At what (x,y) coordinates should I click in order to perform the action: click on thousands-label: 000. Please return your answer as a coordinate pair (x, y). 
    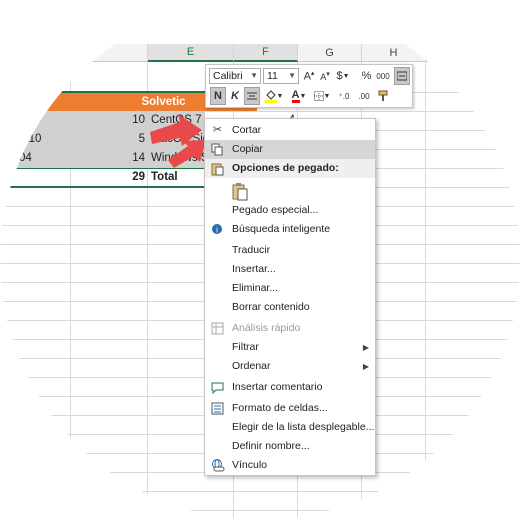
    Looking at the image, I should click on (383, 76).